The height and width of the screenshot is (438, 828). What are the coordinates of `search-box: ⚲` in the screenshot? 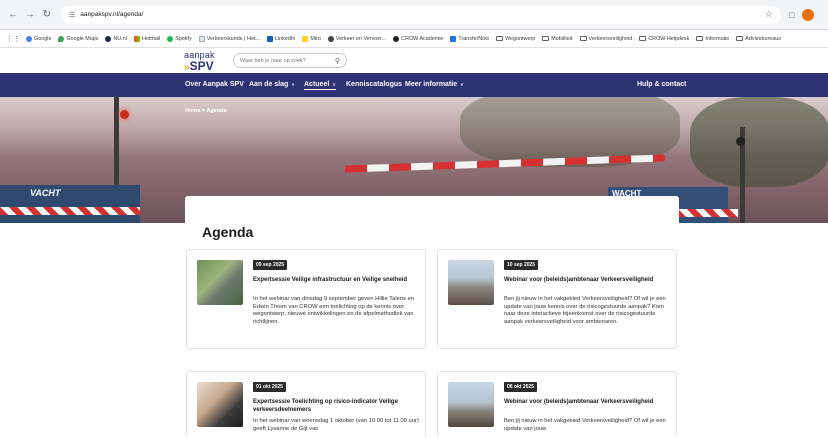 It's located at (290, 60).